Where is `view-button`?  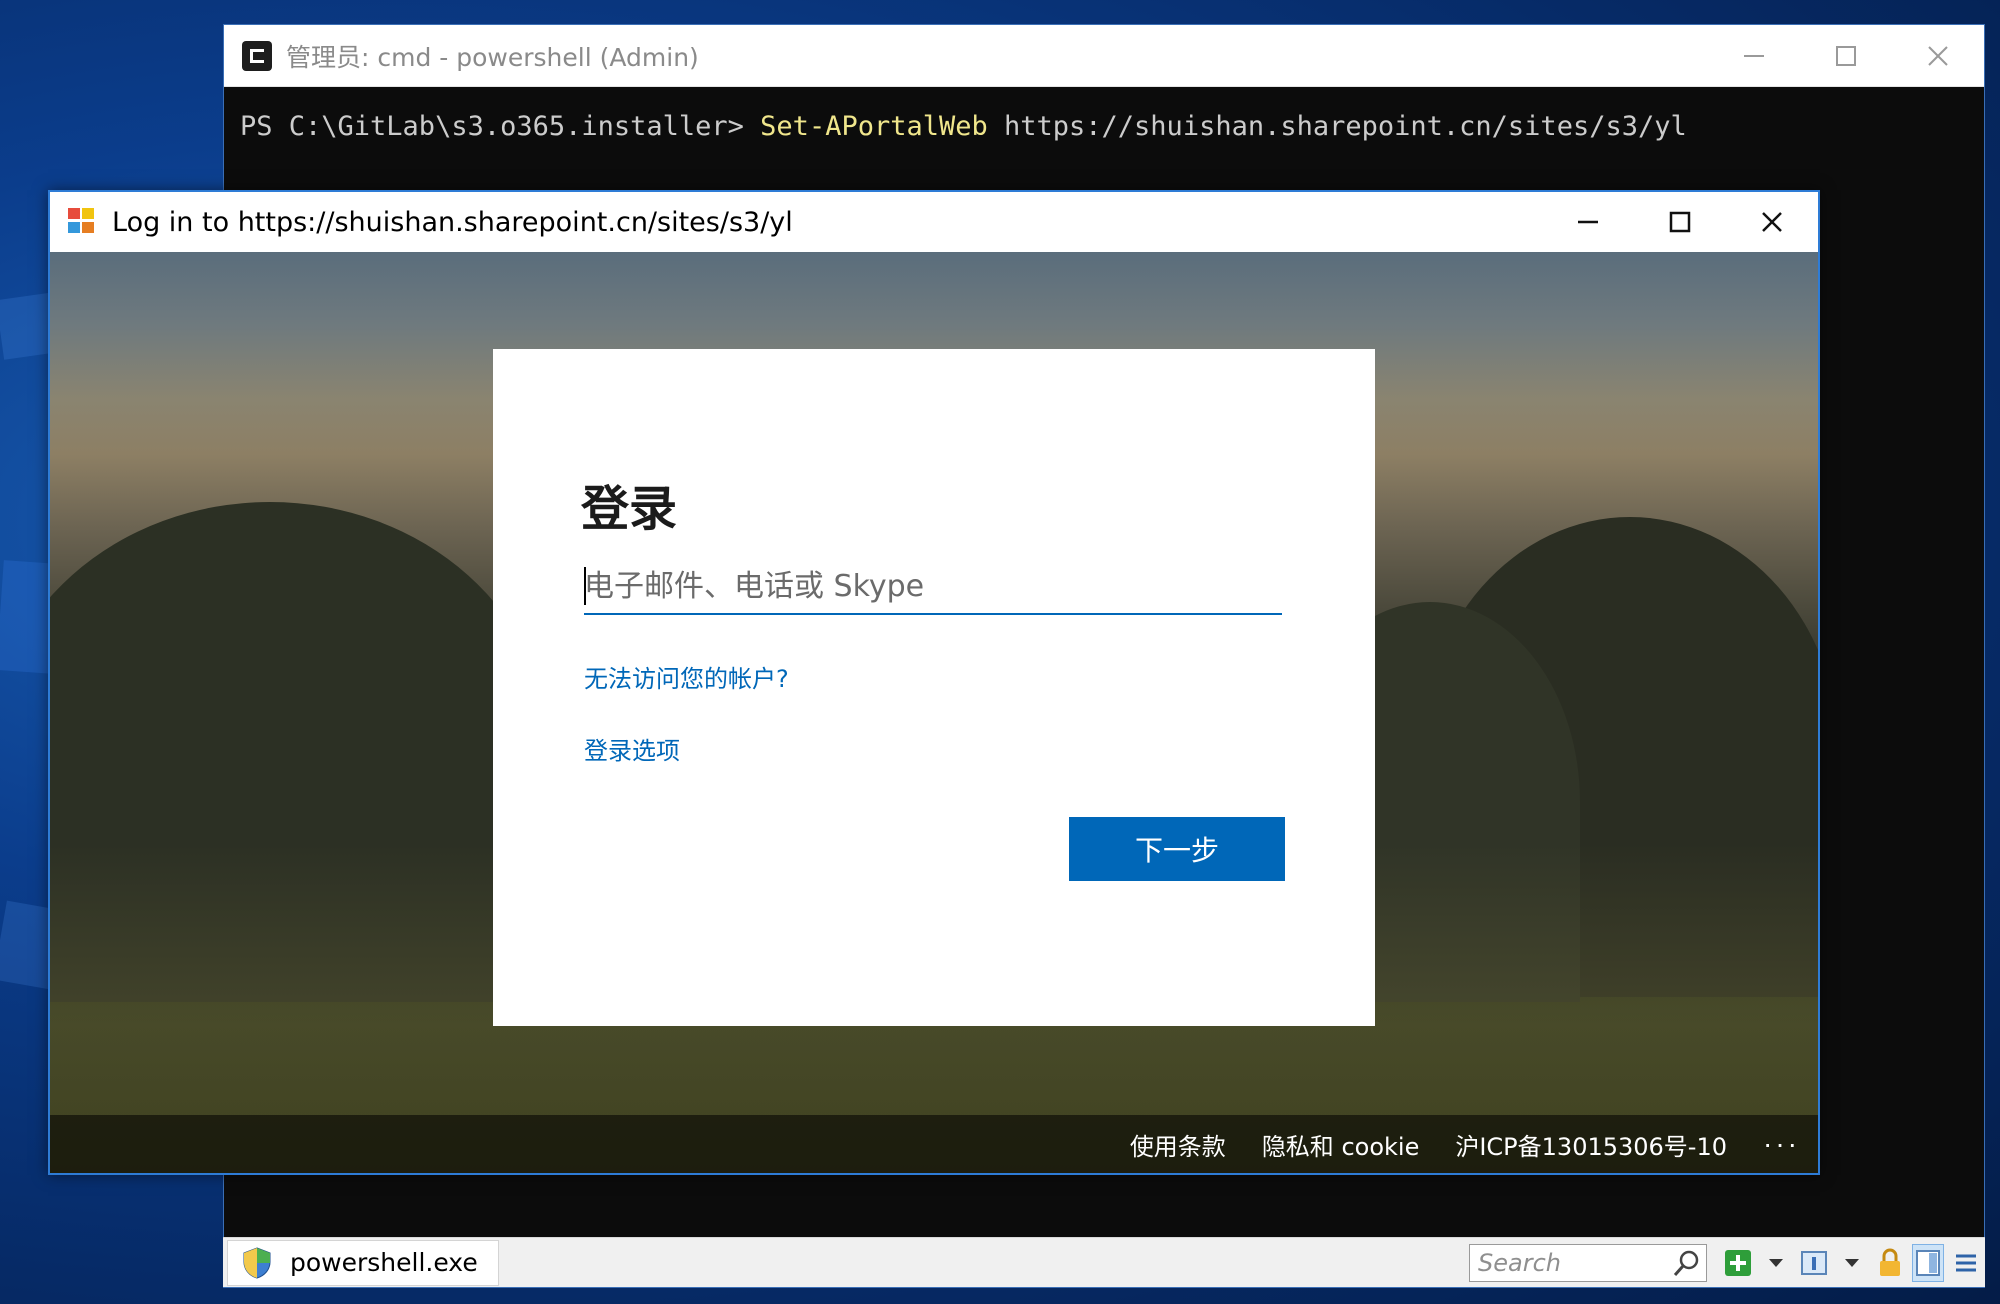
view-button is located at coordinates (1814, 1263).